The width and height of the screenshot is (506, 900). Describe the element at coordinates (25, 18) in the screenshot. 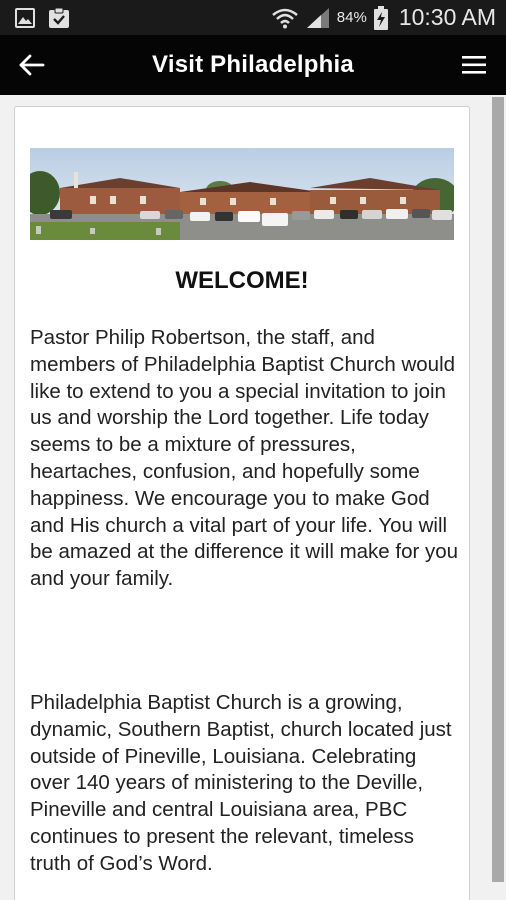

I see `gallery-icon` at that location.